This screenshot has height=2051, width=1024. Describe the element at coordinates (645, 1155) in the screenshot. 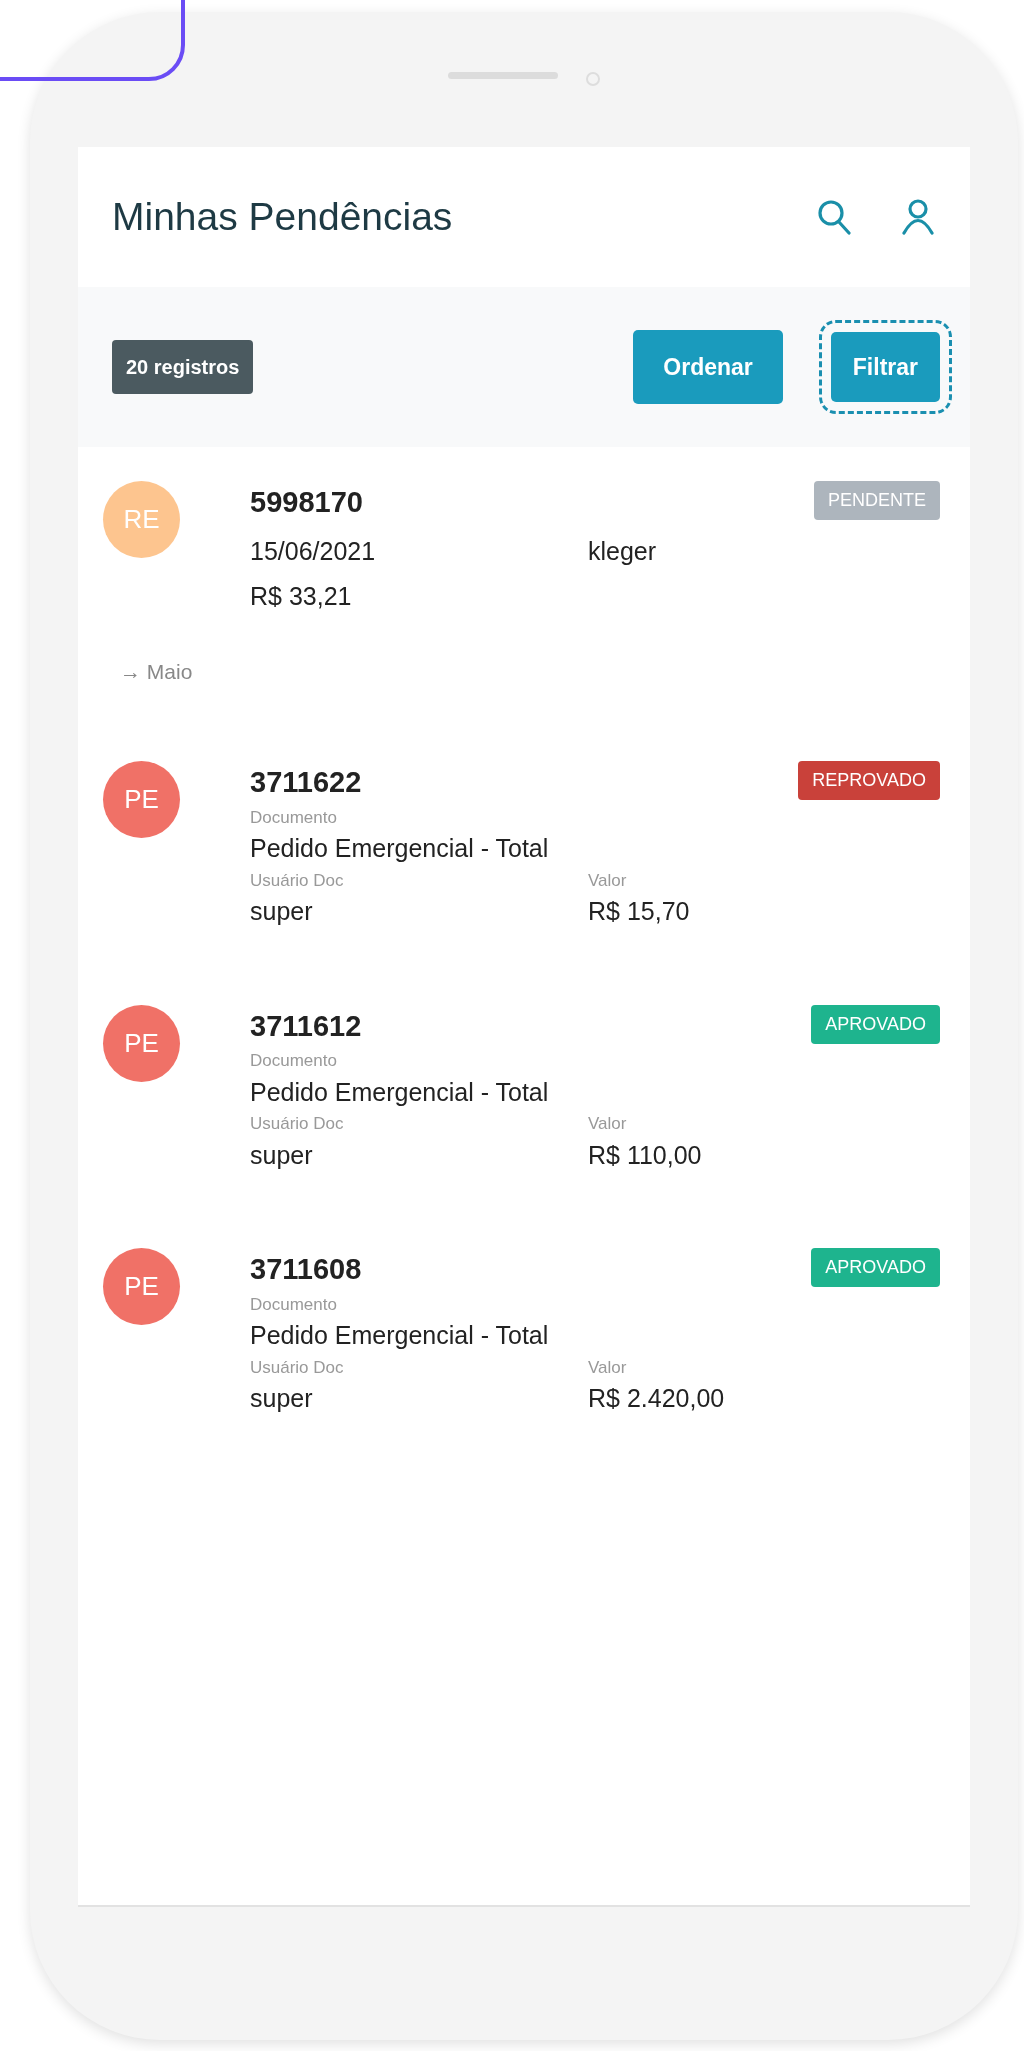

I see `value-text: R$ 110,00` at that location.